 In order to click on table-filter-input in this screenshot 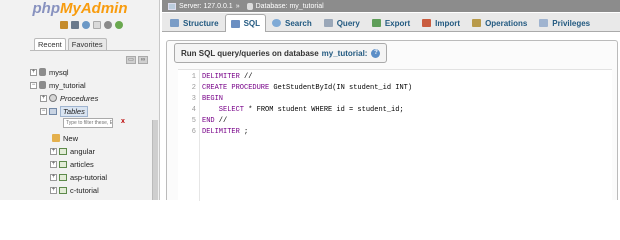, I will do `click(88, 123)`.